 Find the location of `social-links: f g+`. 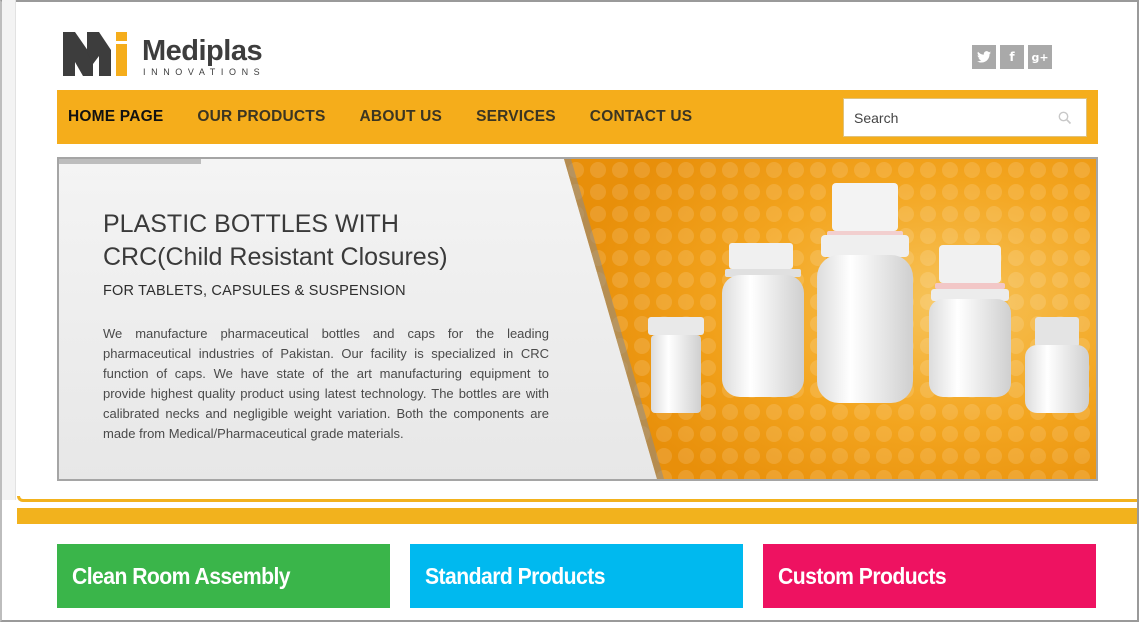

social-links: f g+ is located at coordinates (1012, 57).